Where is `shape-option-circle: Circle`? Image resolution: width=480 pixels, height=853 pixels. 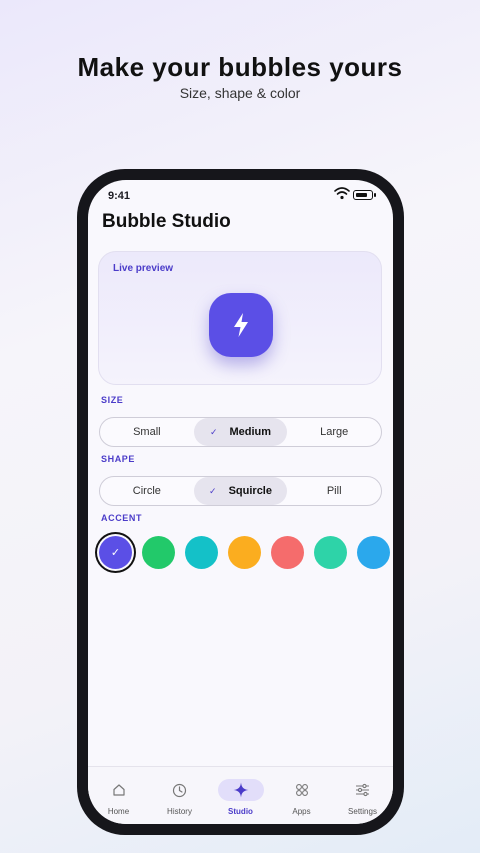
shape-option-circle: Circle is located at coordinates (147, 491).